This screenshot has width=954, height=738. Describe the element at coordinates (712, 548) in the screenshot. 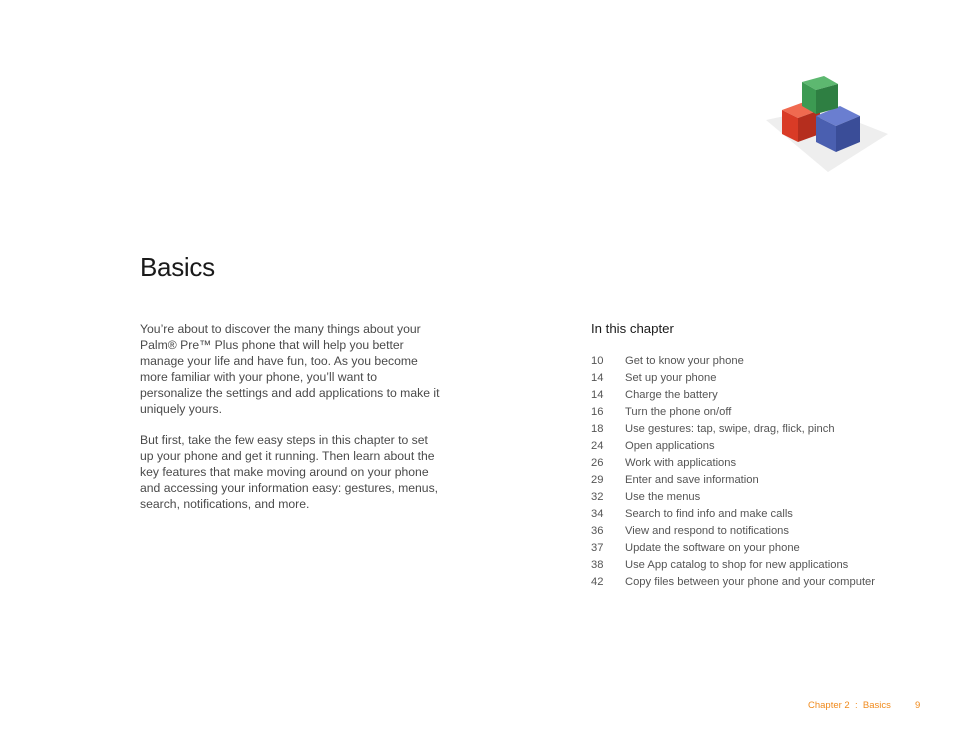

I see `toc-label: Update the software on your phone` at that location.